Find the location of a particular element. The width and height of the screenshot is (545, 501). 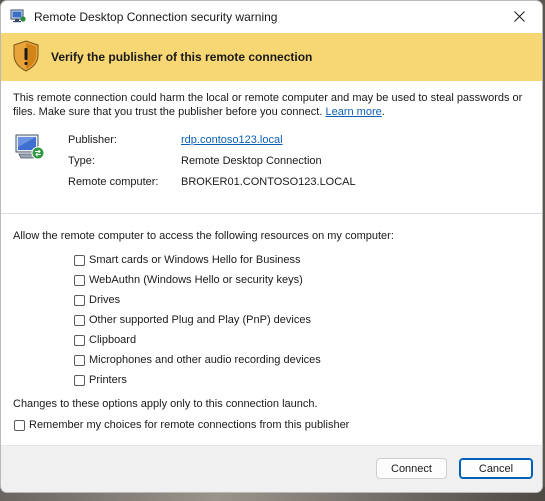

checkbox-label: Drives is located at coordinates (104, 300).